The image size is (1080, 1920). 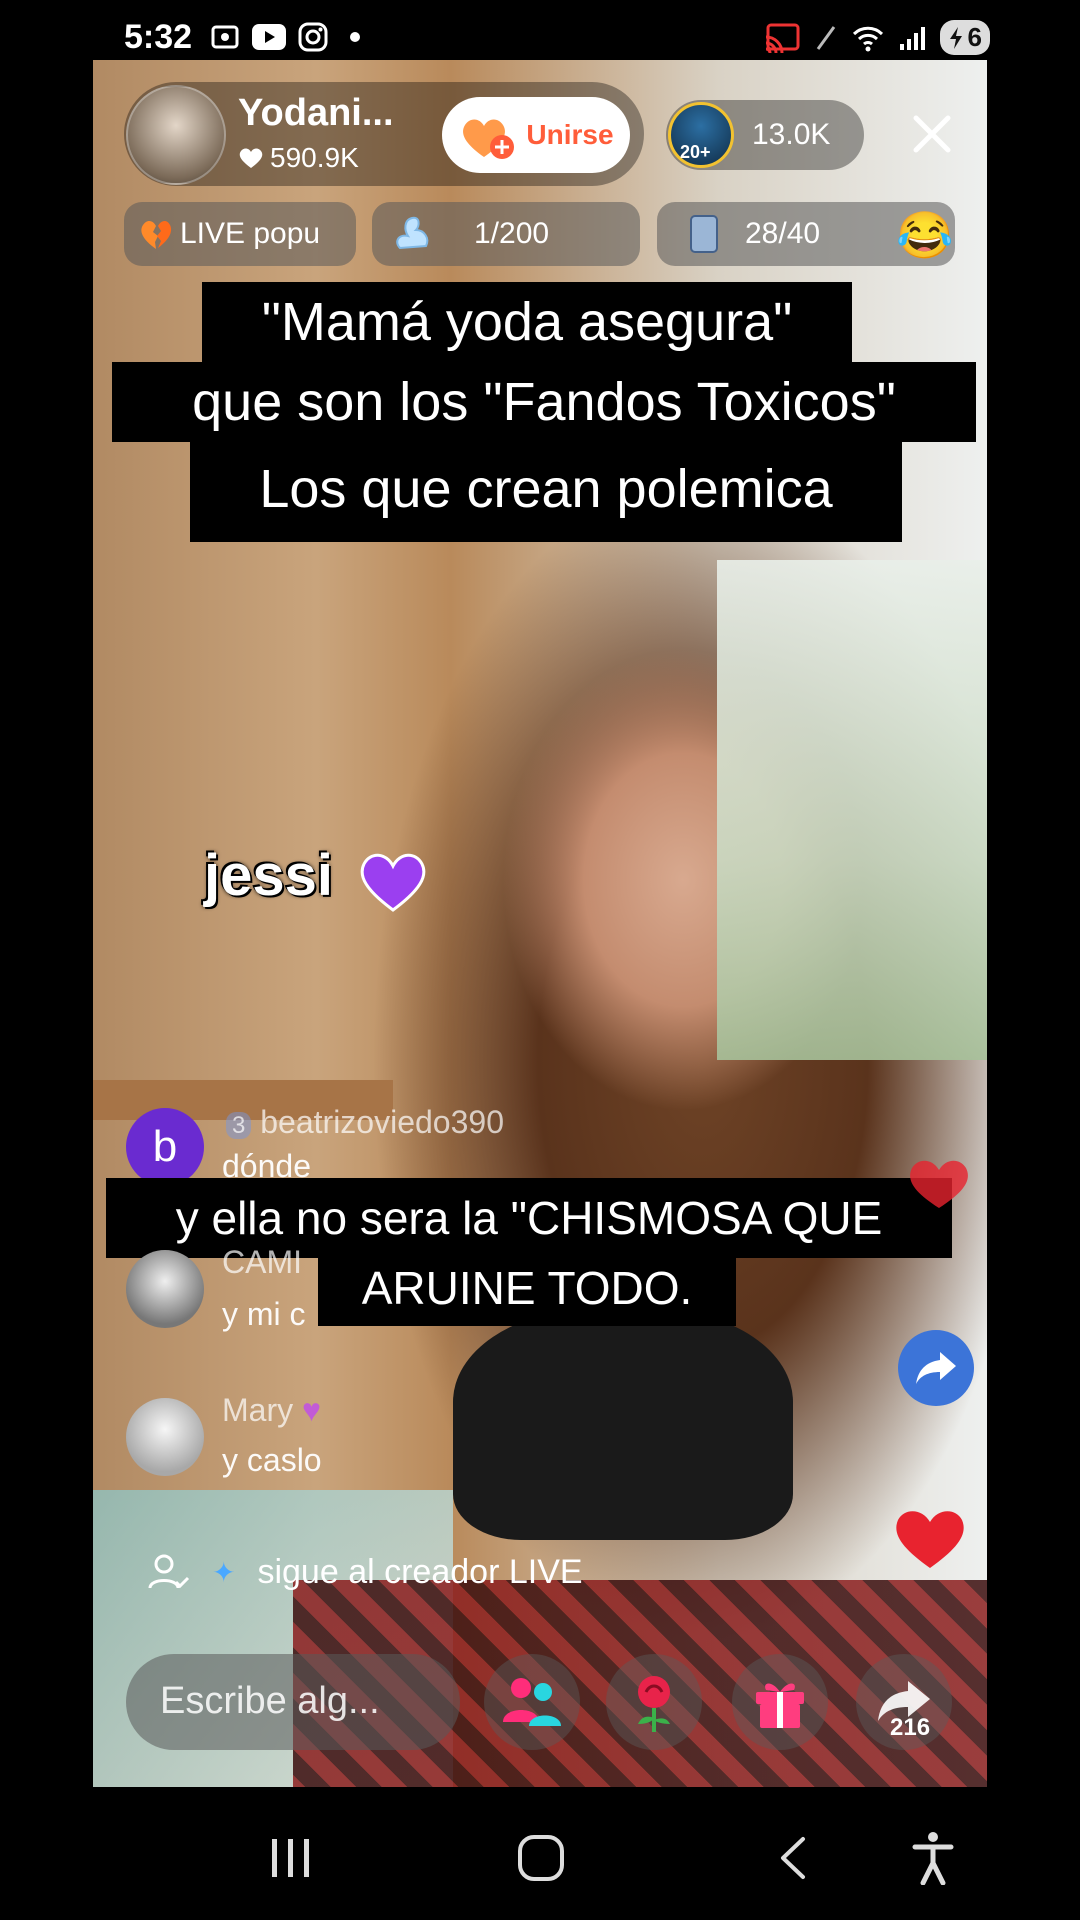 I want to click on rose-gift-button, so click(x=654, y=1702).